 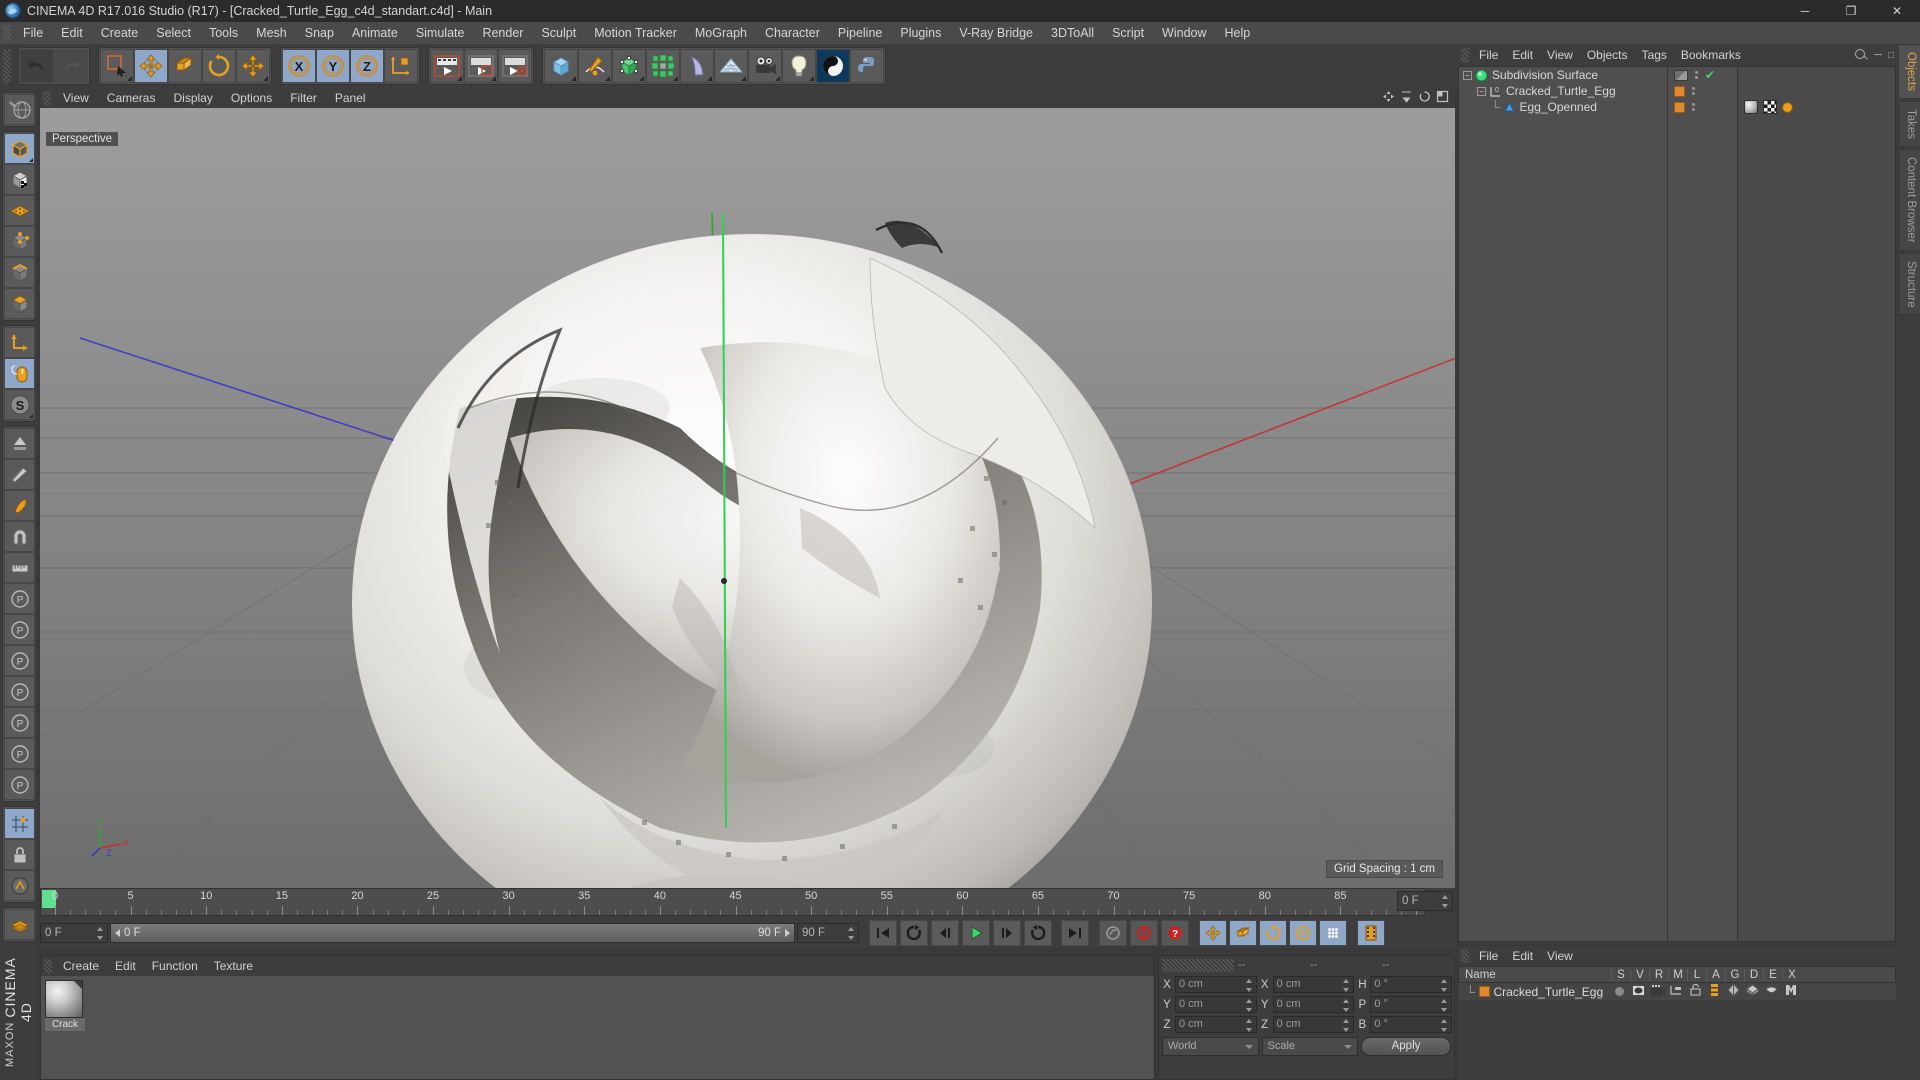 What do you see at coordinates (333, 66) in the screenshot?
I see `lock-y-axis-button: Y` at bounding box center [333, 66].